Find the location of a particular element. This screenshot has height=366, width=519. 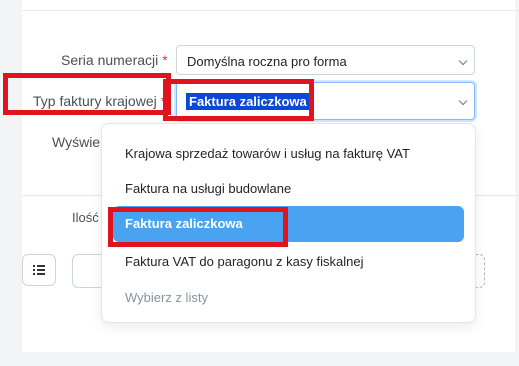

quantity-column-header: Ilość is located at coordinates (85, 217).